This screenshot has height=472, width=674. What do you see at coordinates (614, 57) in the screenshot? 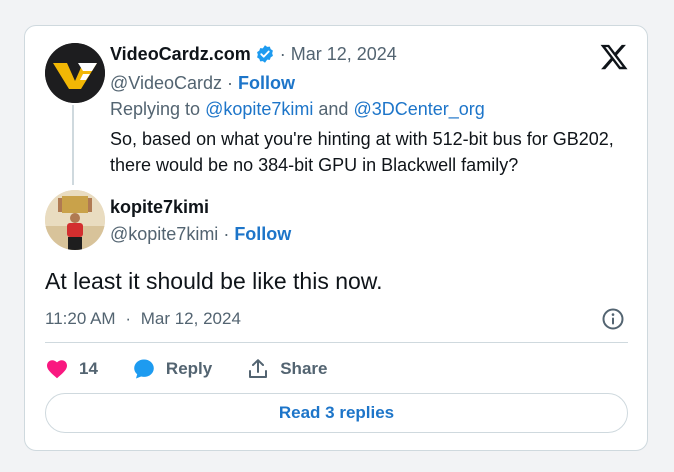
I see `x-logo-icon` at bounding box center [614, 57].